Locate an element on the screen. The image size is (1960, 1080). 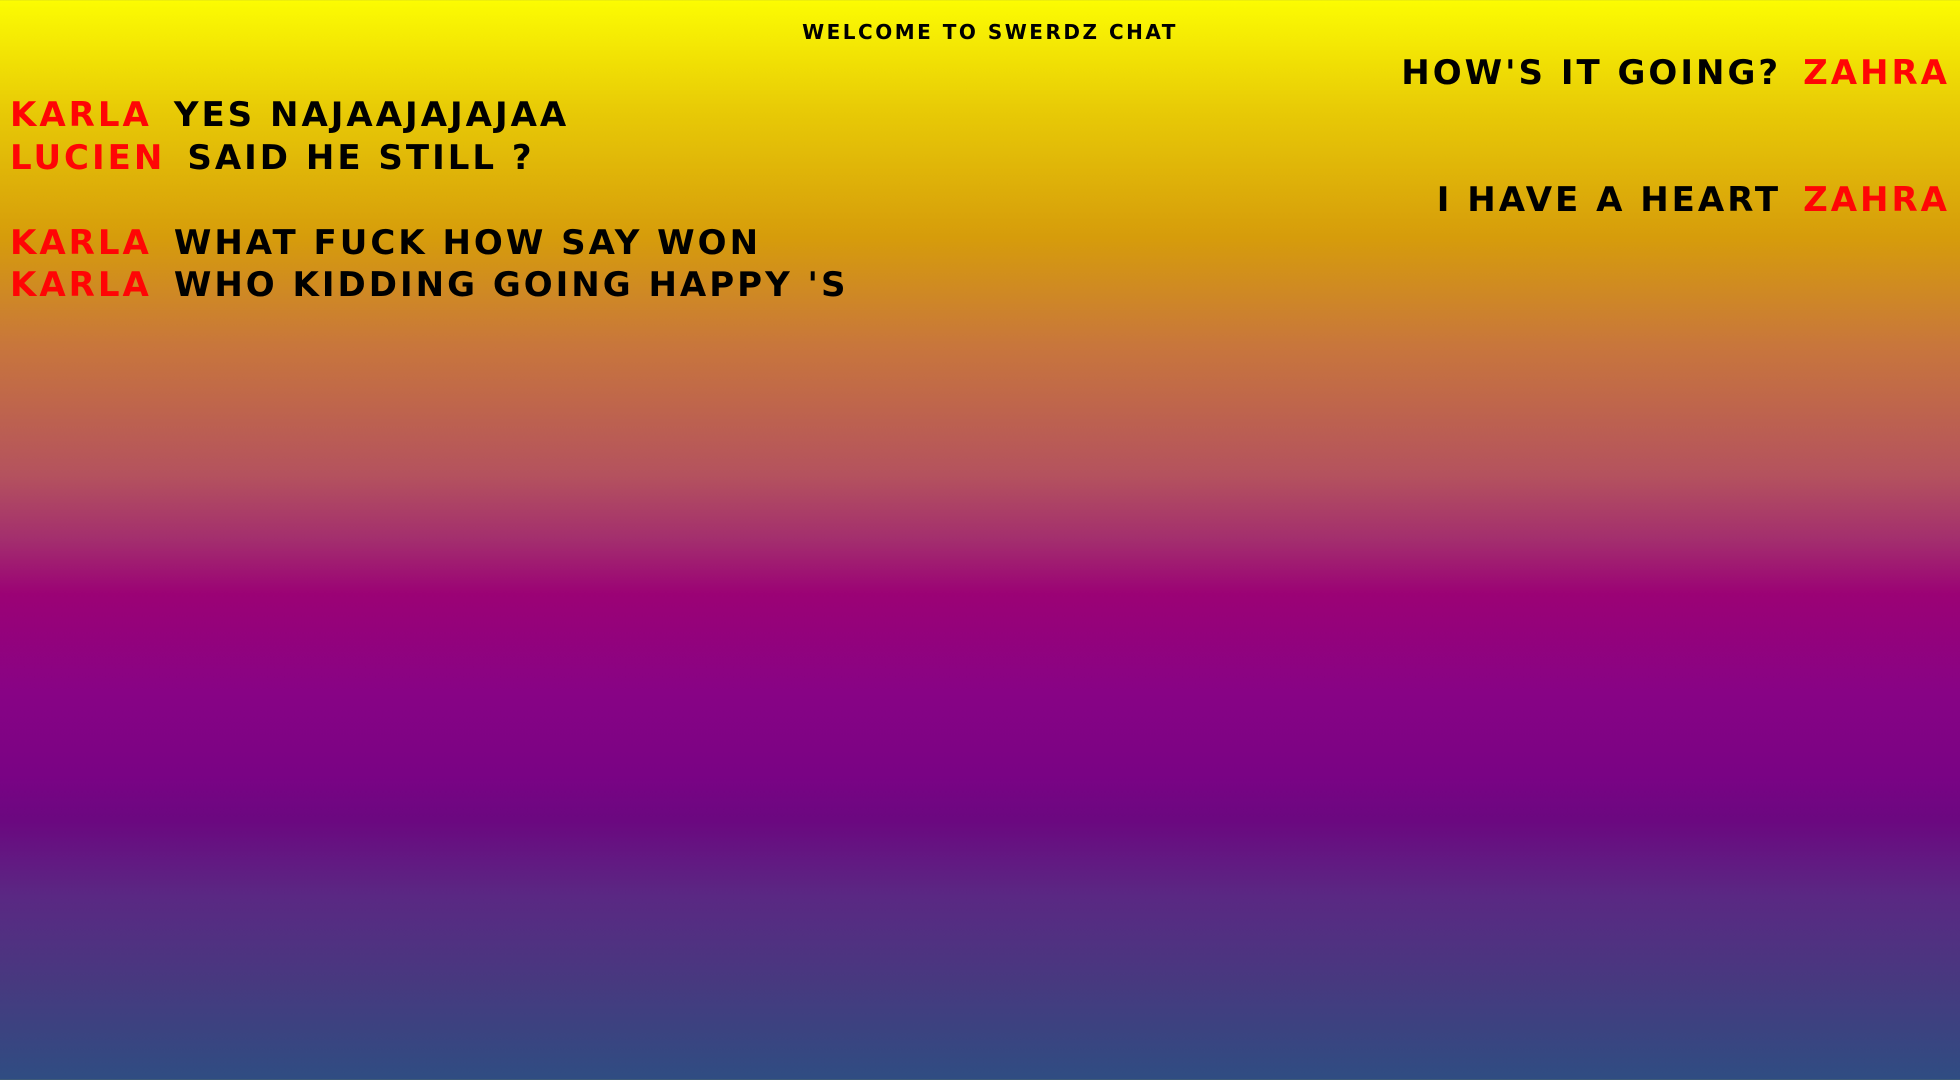
message-text: SAID HE STILL ? is located at coordinates (361, 158).